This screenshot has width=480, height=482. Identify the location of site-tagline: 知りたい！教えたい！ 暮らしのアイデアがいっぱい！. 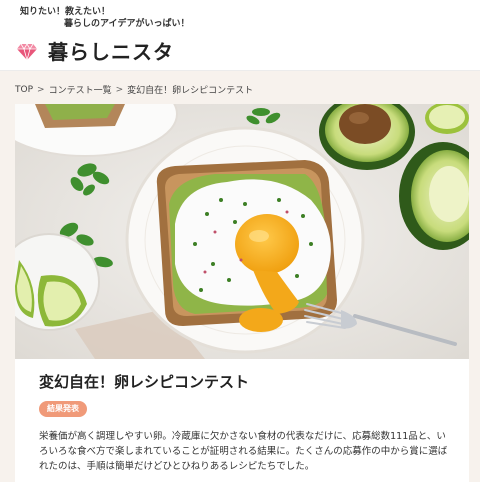
(105, 18).